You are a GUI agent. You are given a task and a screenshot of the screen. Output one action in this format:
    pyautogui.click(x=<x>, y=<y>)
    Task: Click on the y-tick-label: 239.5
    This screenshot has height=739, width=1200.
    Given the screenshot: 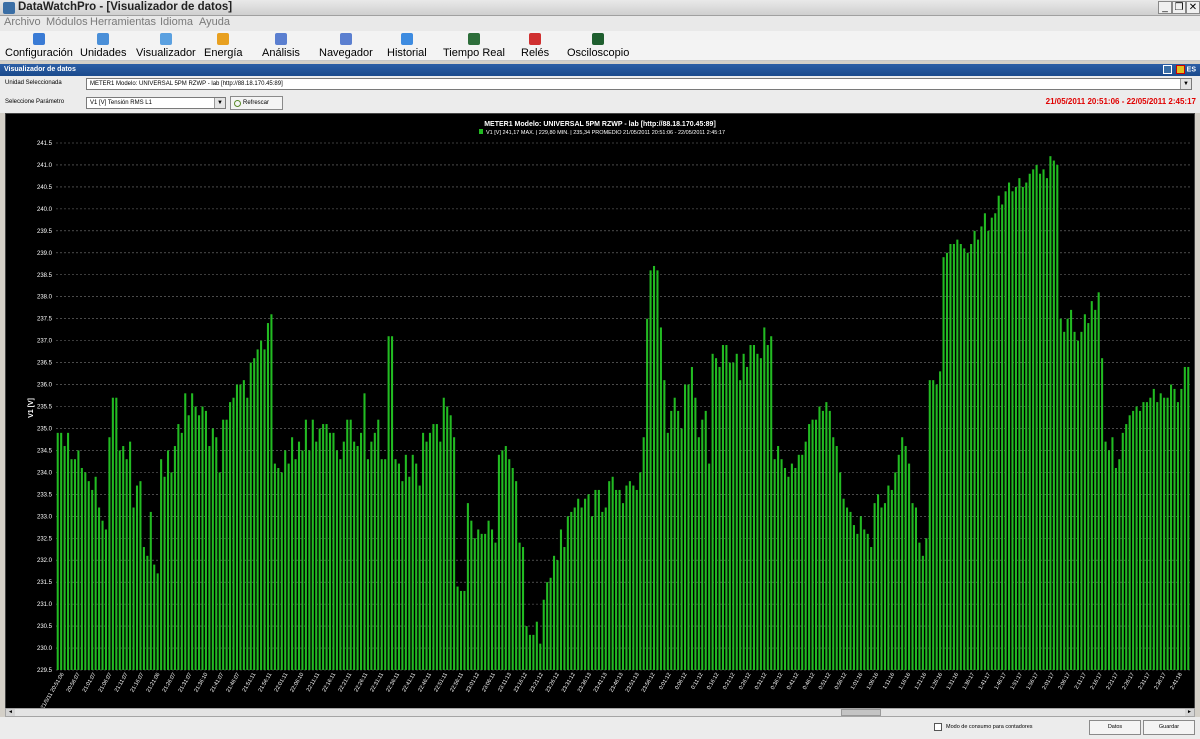 What is the action you would take?
    pyautogui.click(x=45, y=232)
    